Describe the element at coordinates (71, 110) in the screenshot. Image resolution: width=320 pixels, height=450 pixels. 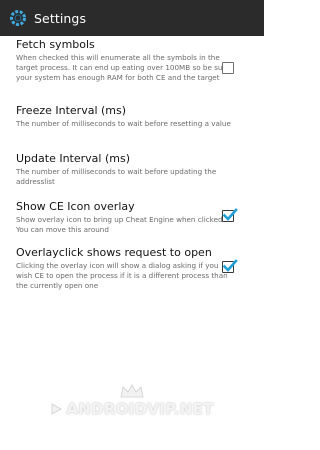
I see `pref-title: Freeze Interval (ms)` at that location.